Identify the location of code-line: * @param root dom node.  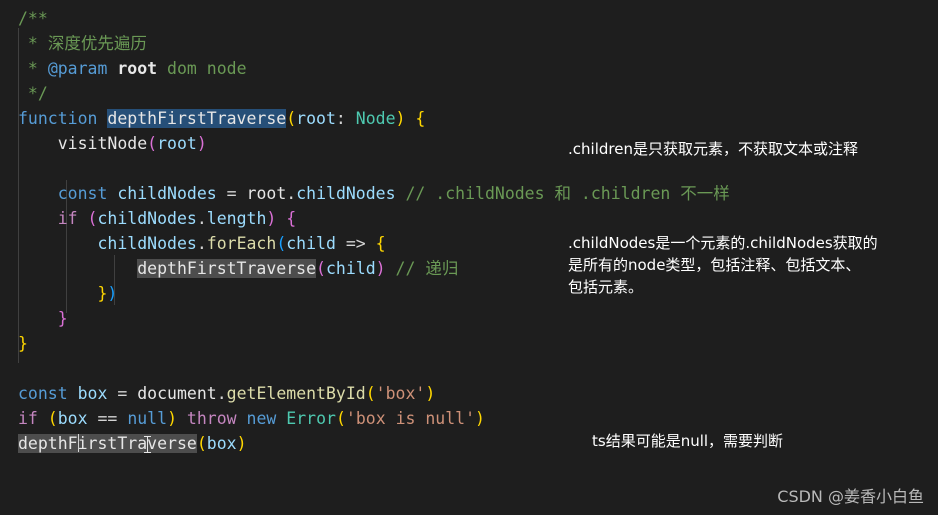
(469, 68).